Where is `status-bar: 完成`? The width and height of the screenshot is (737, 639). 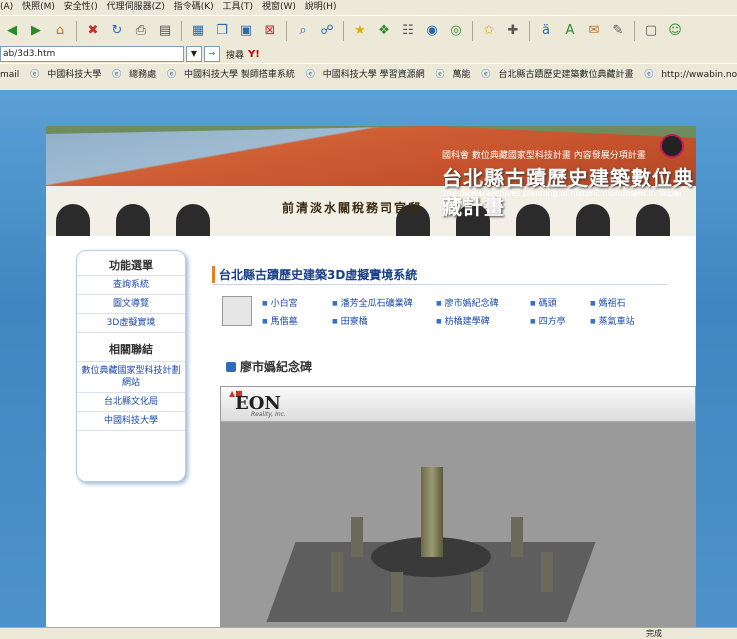
status-bar: 完成 is located at coordinates (368, 633).